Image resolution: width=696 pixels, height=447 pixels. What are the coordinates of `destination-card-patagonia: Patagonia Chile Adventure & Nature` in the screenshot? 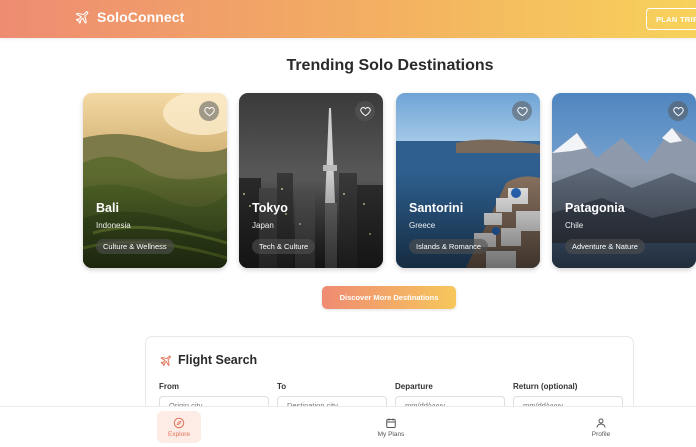 It's located at (624, 180).